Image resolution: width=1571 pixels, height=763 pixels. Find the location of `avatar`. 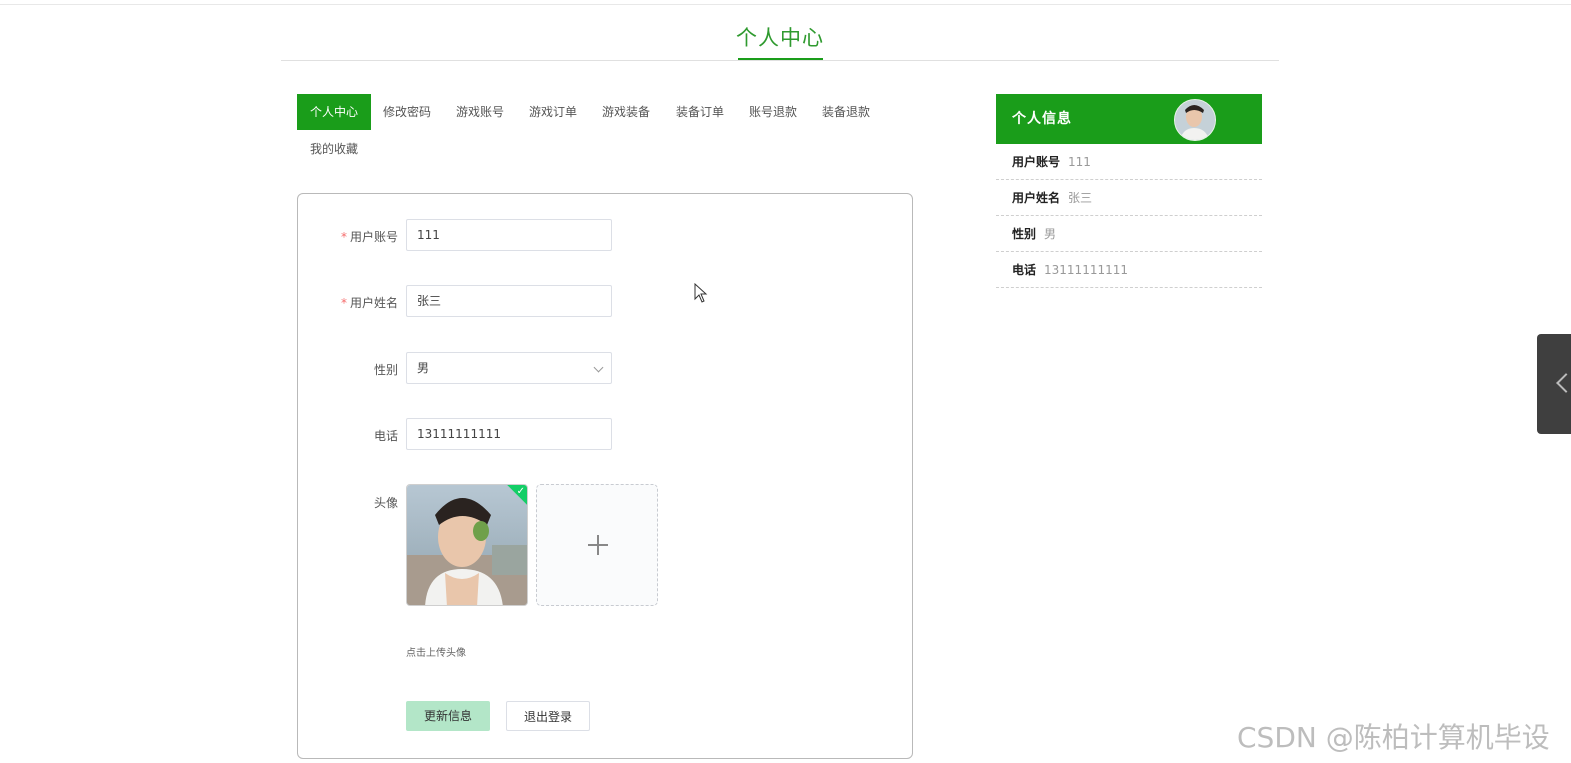

avatar is located at coordinates (1195, 120).